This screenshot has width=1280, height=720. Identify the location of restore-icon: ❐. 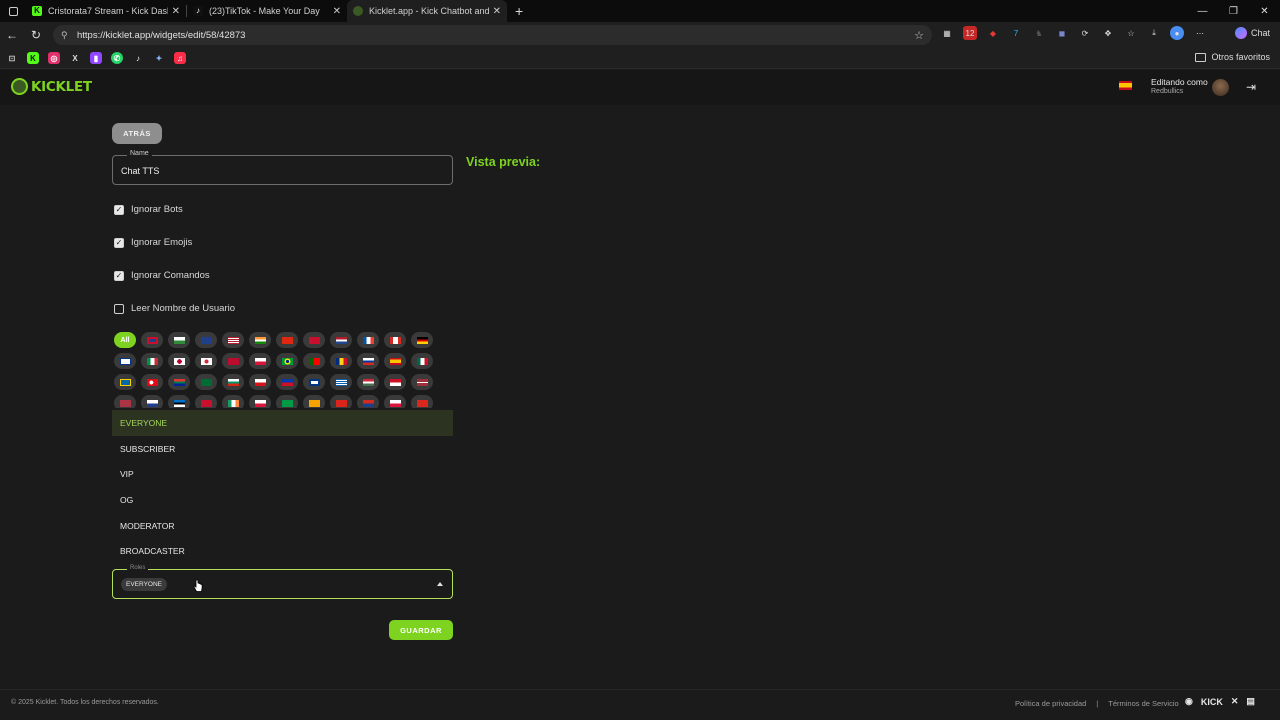
(1233, 11).